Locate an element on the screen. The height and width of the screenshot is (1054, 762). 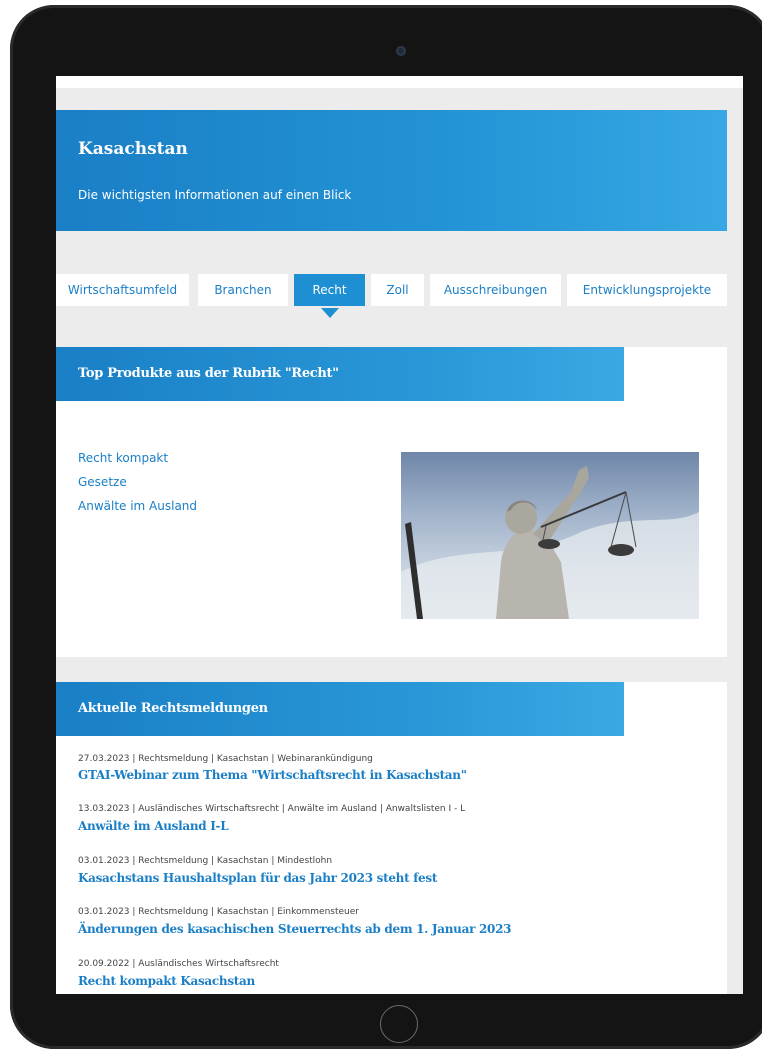
tab-wirtschaftsumfeld: Wirtschaftsumfeld is located at coordinates (122, 290).